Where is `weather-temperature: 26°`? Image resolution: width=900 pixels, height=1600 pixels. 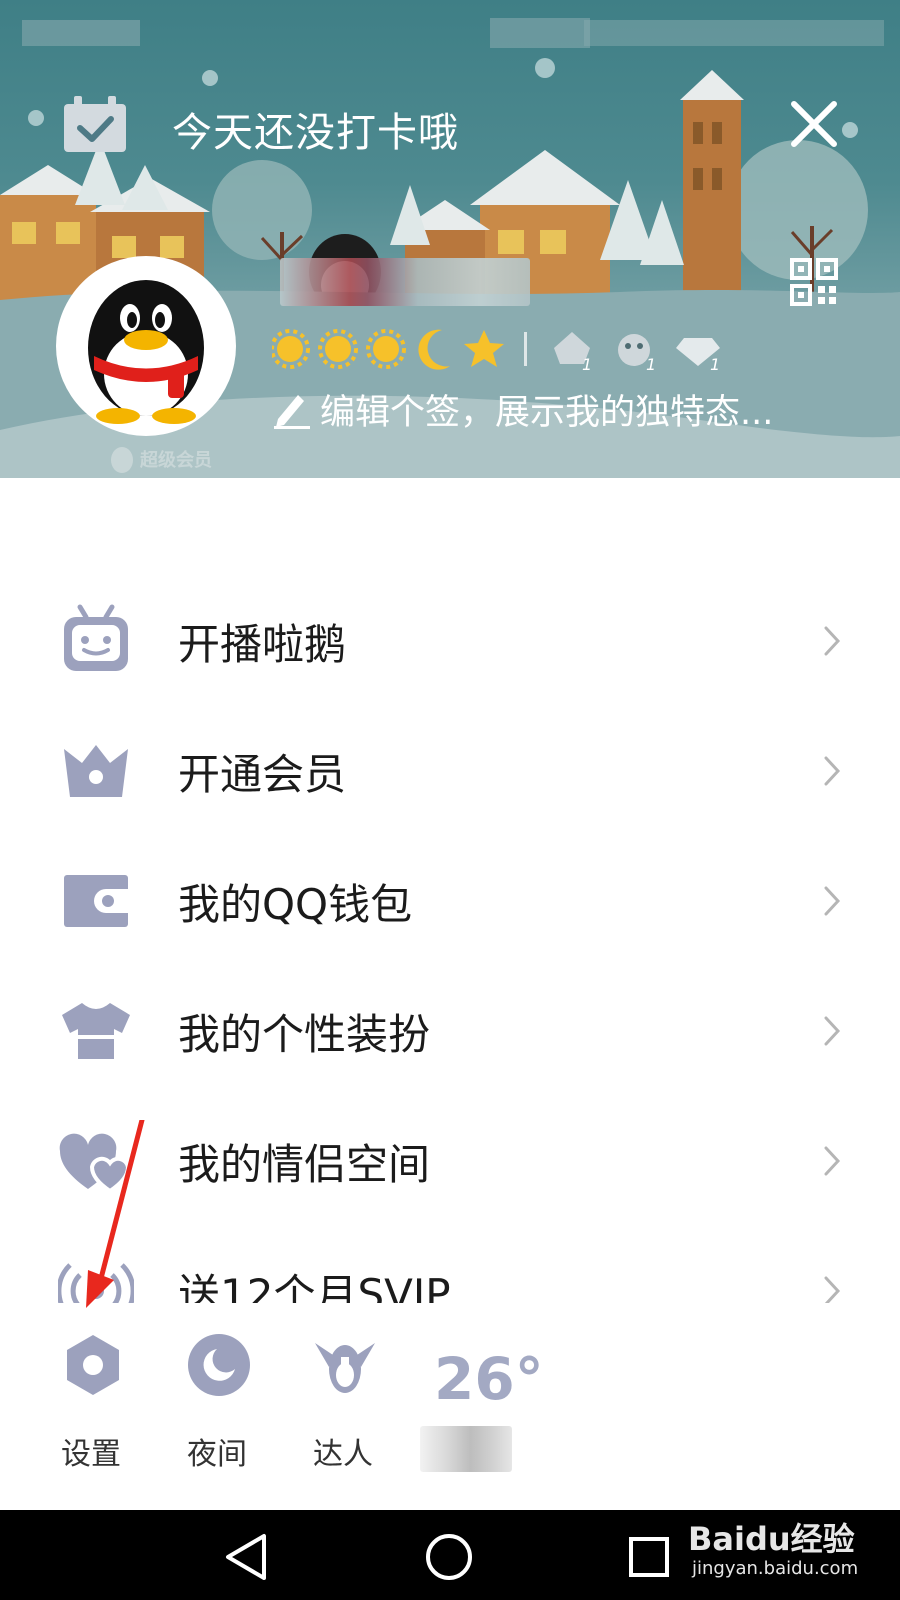 weather-temperature: 26° is located at coordinates (489, 1379).